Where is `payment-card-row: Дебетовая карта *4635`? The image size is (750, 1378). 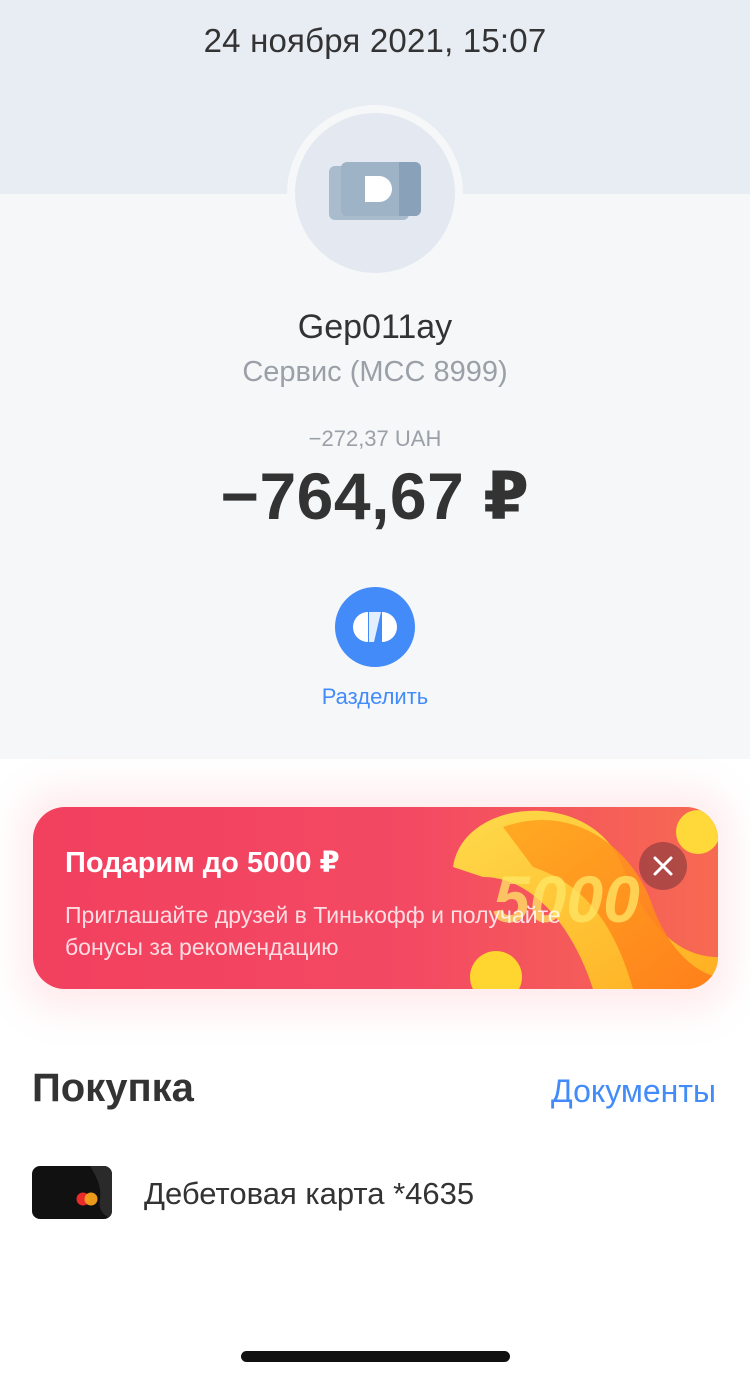
payment-card-row: Дебетовая карта *4635 is located at coordinates (377, 1194).